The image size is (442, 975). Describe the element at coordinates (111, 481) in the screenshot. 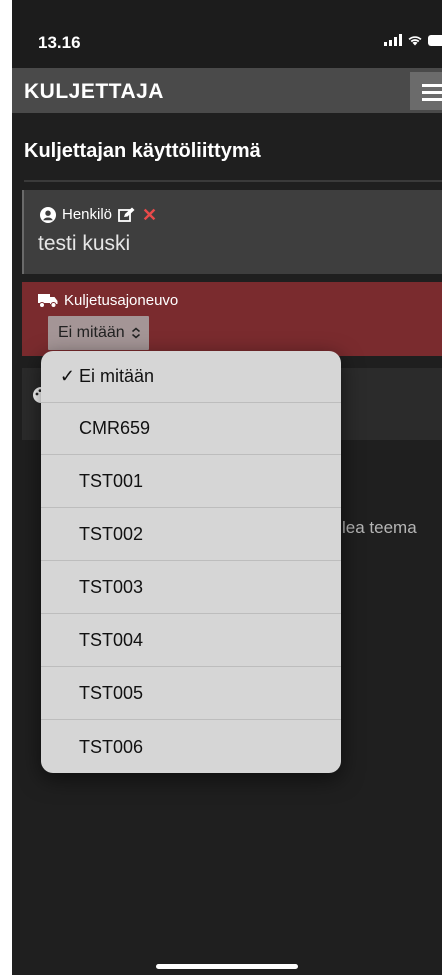

I see `option-label: TST001` at that location.